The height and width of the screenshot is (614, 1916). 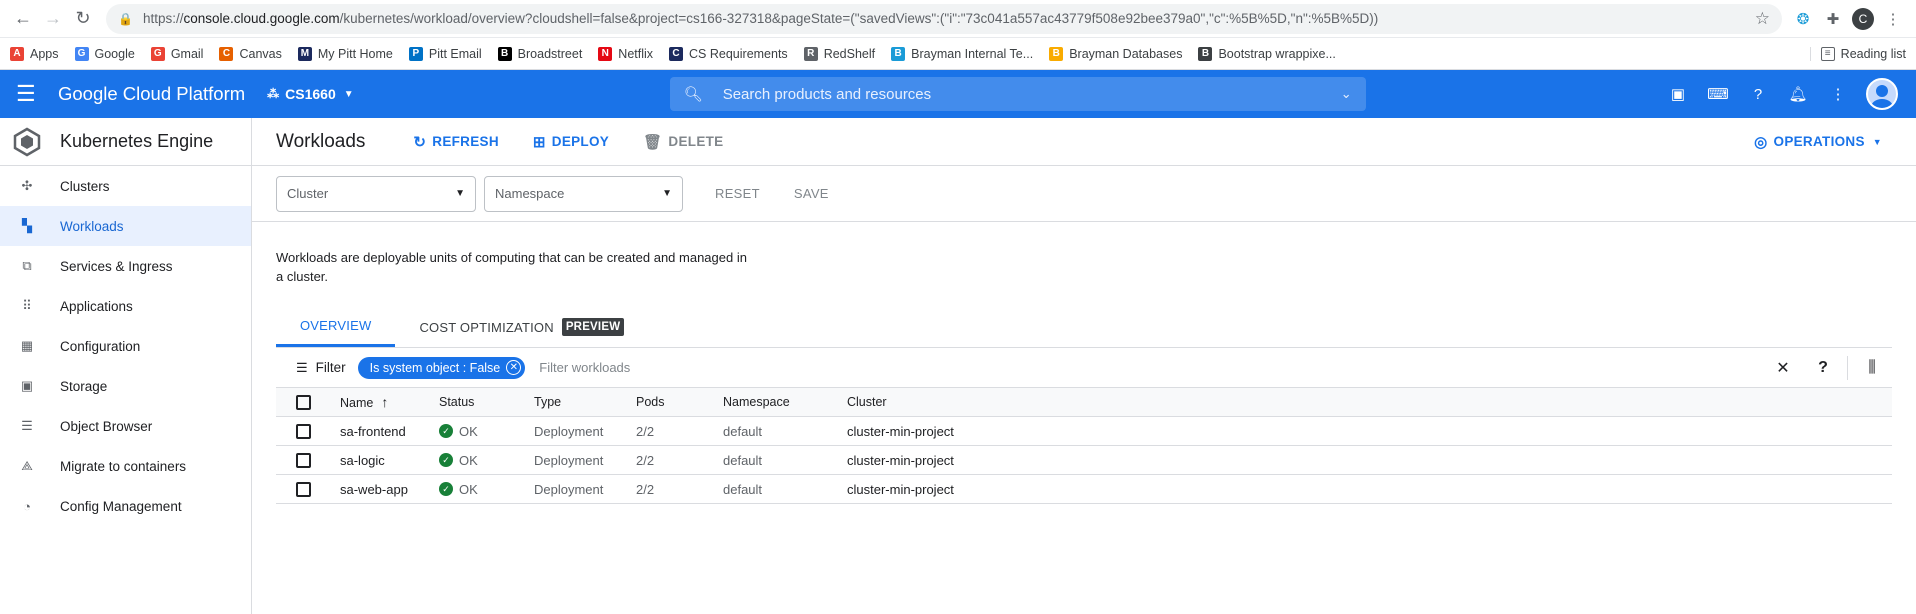 What do you see at coordinates (737, 193) in the screenshot?
I see `reset-button: RESET` at bounding box center [737, 193].